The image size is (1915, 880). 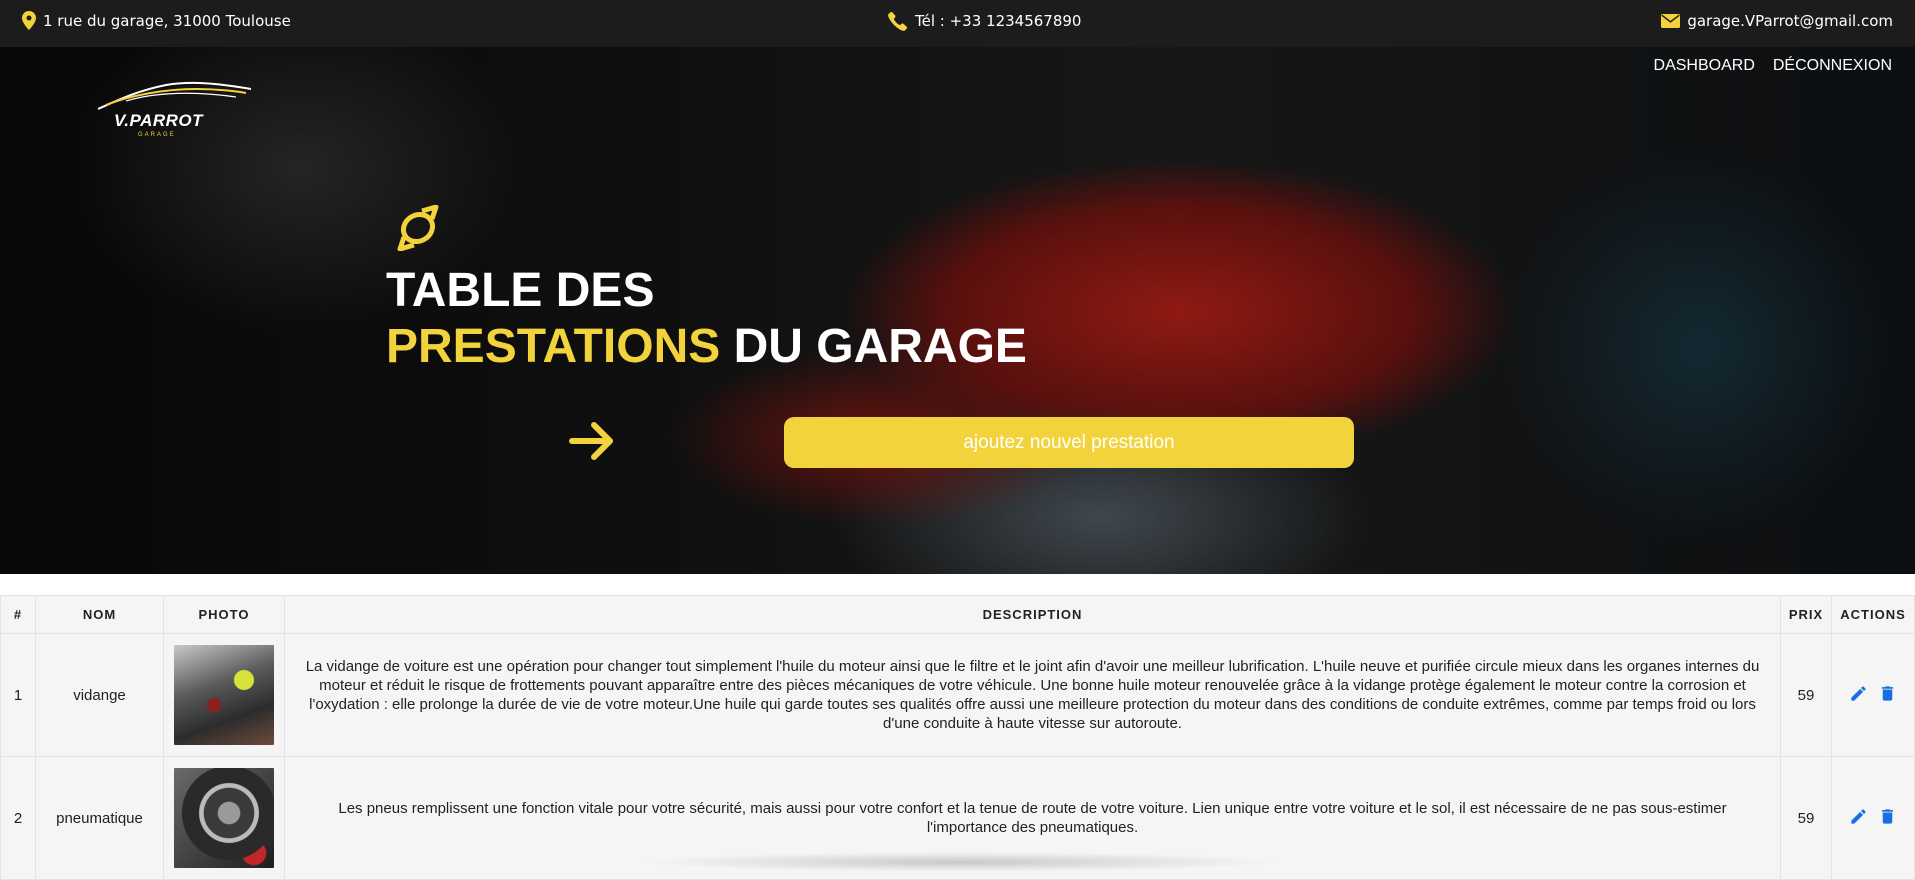 I want to click on row-id: 2, so click(x=18, y=818).